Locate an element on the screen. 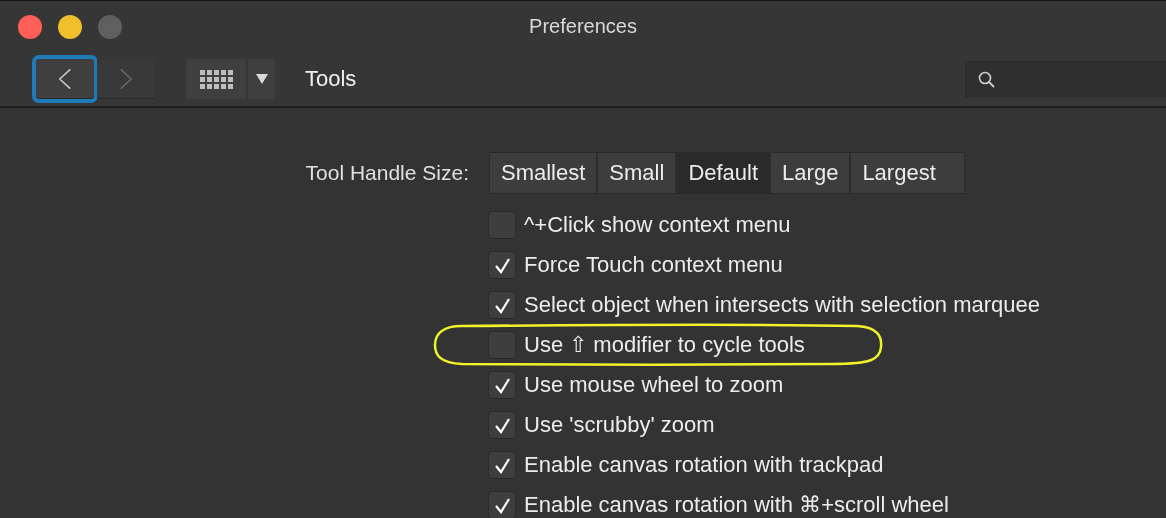  setting-label: Tool Handle Size: is located at coordinates (386, 173).